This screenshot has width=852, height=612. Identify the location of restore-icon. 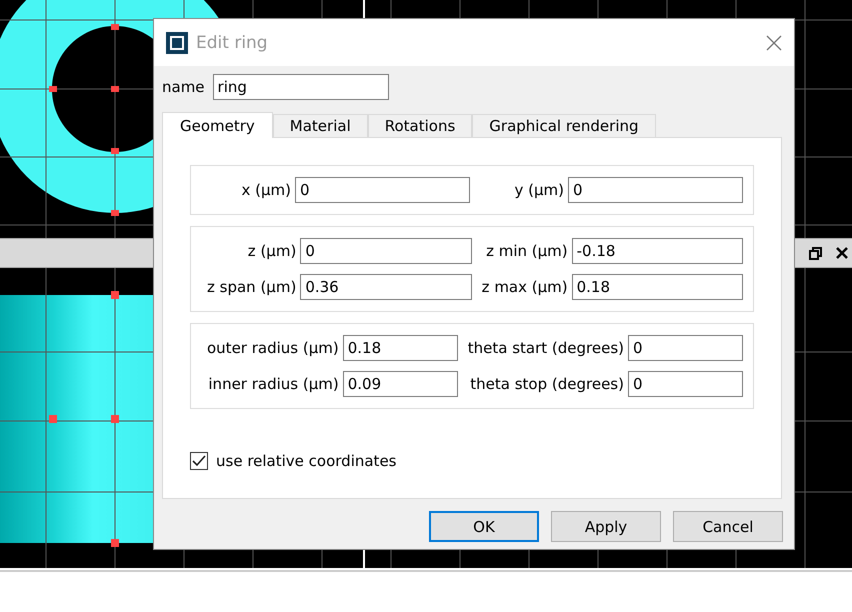
(815, 253).